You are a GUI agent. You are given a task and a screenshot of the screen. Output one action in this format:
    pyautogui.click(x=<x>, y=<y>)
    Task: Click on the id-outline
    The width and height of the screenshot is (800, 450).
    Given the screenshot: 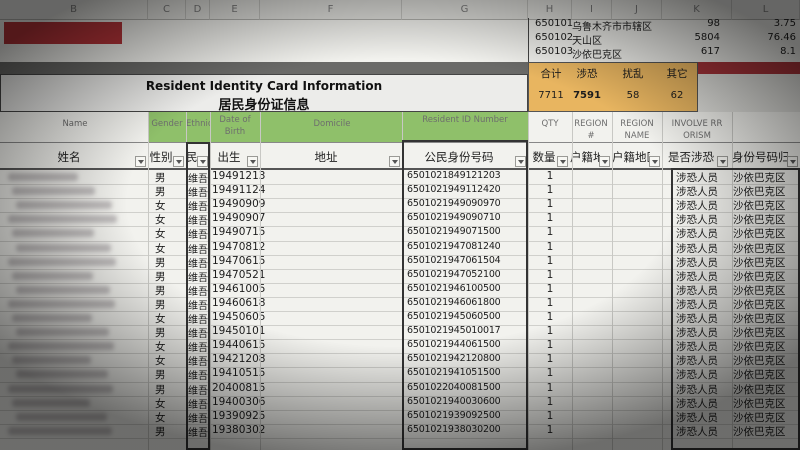 What is the action you would take?
    pyautogui.click(x=465, y=295)
    